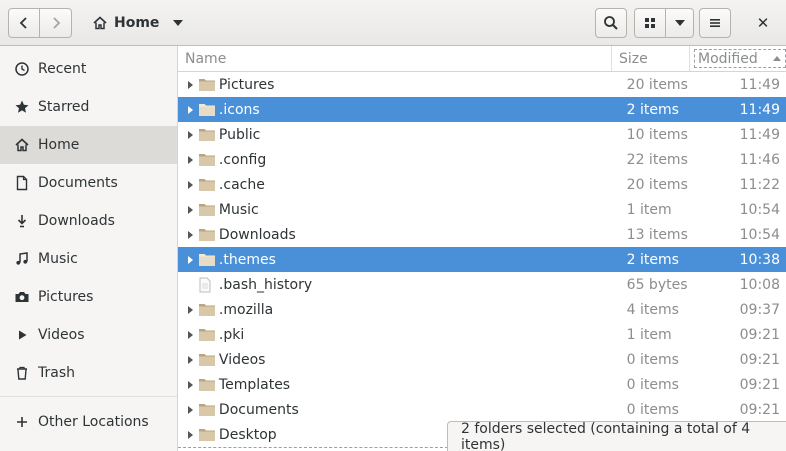 The image size is (786, 451). I want to click on column-size-header: Size, so click(651, 58).